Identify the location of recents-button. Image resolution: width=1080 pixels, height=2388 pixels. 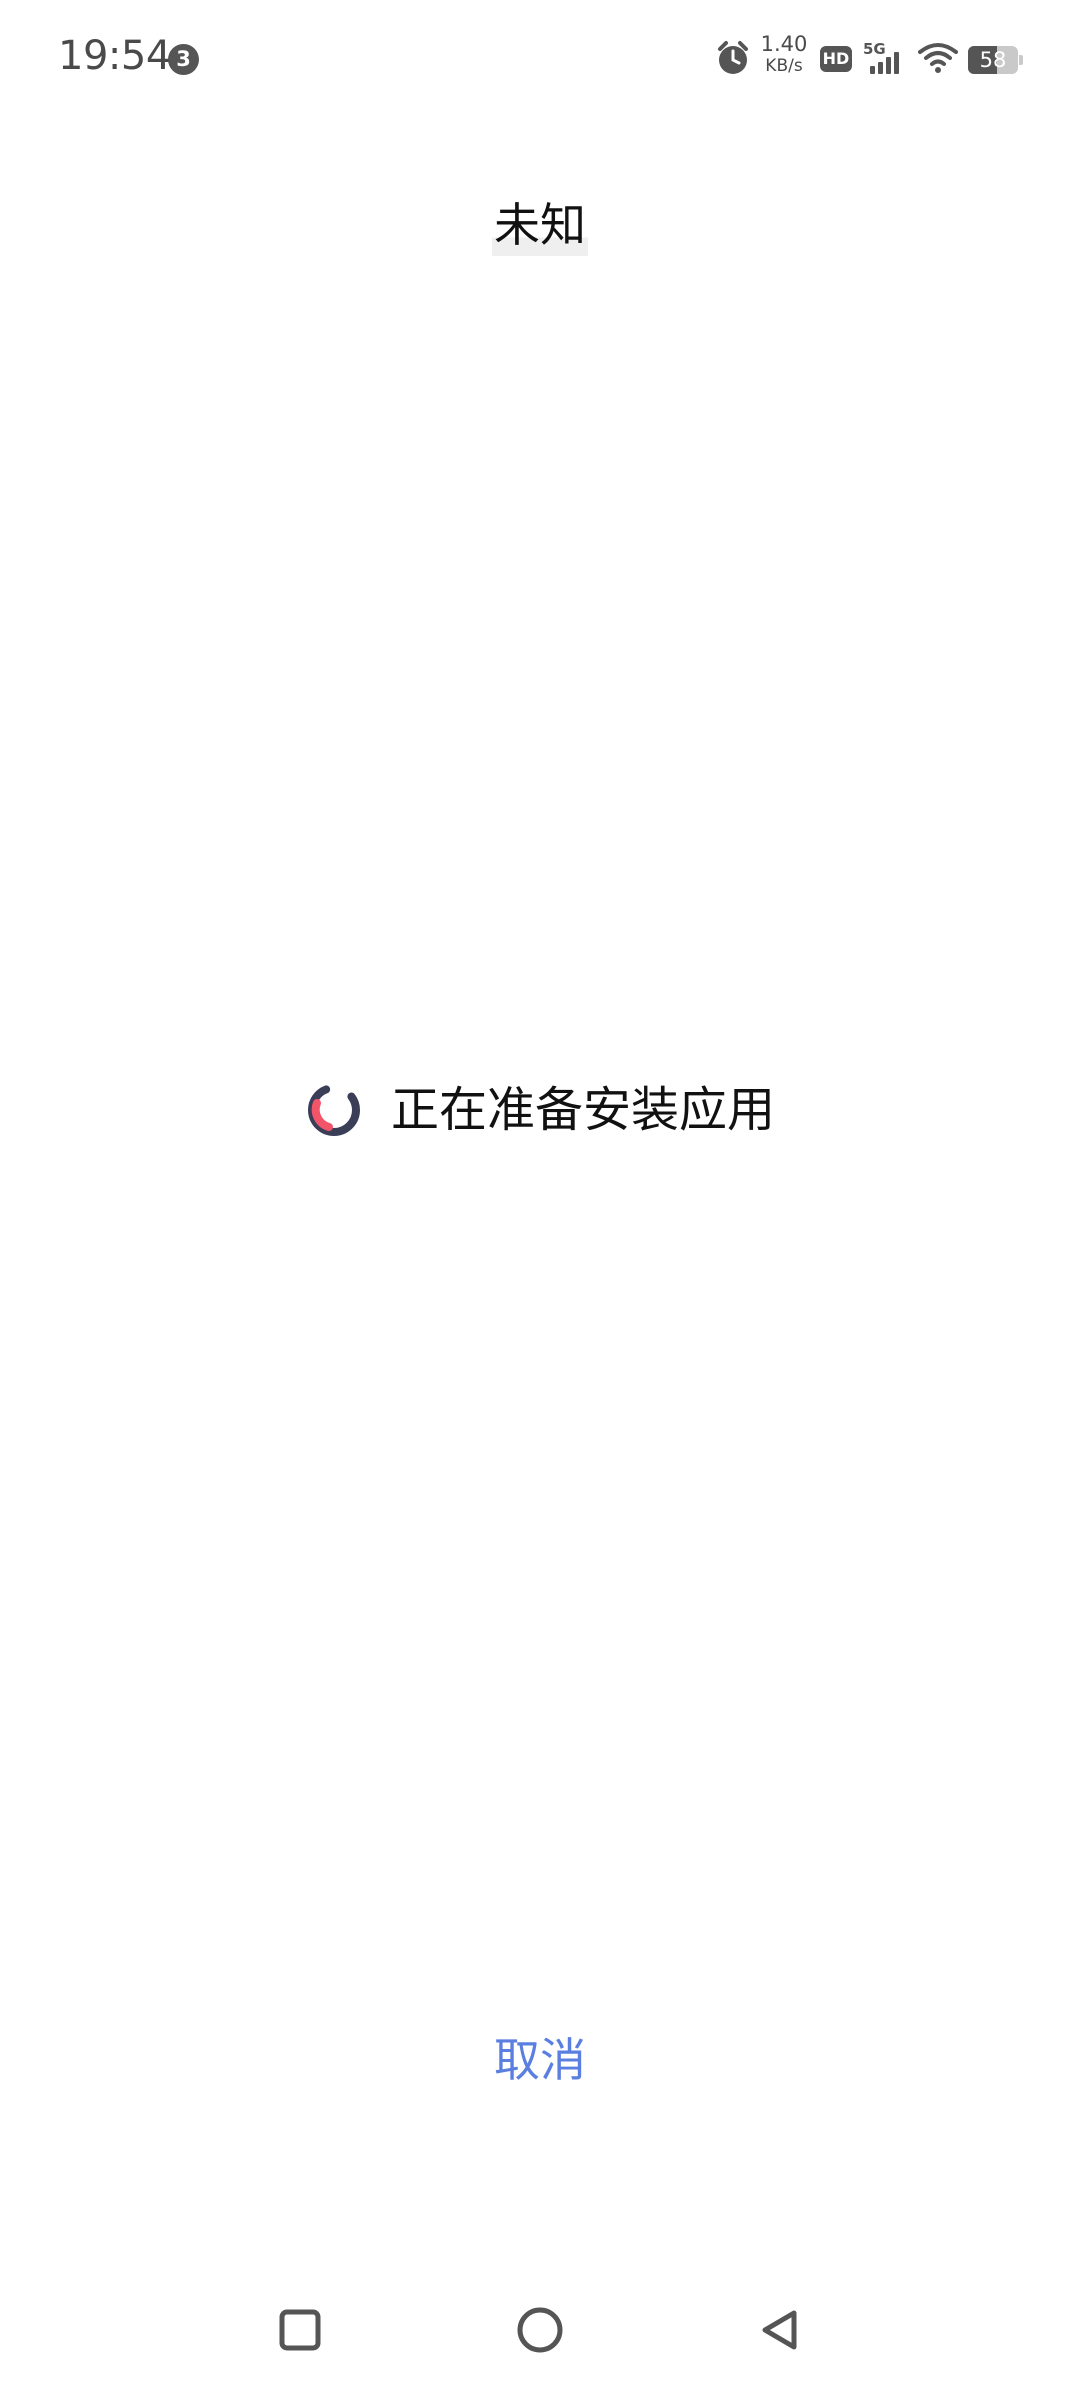
(300, 2330).